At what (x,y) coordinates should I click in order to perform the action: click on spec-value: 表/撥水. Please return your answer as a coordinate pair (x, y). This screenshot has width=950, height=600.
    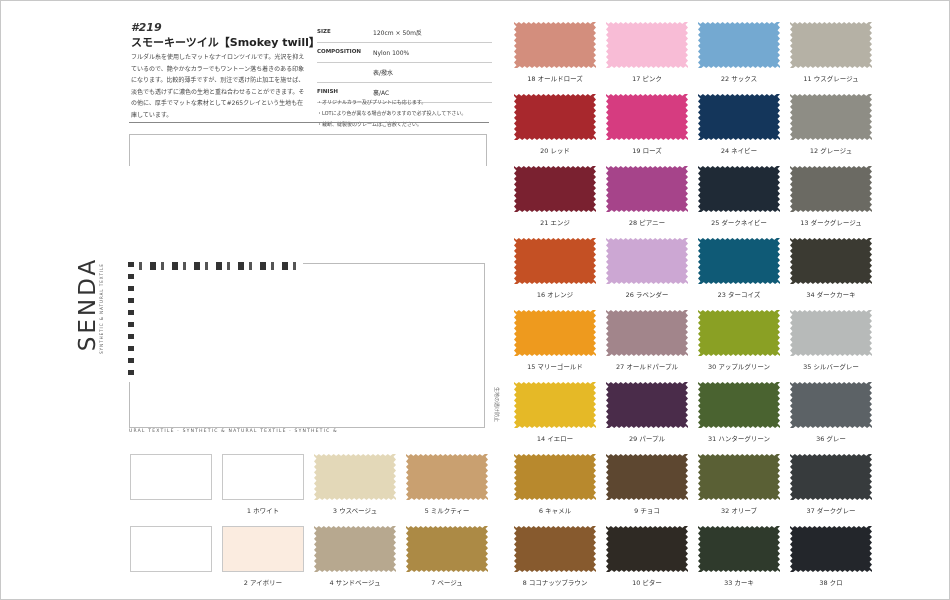
    Looking at the image, I should click on (383, 73).